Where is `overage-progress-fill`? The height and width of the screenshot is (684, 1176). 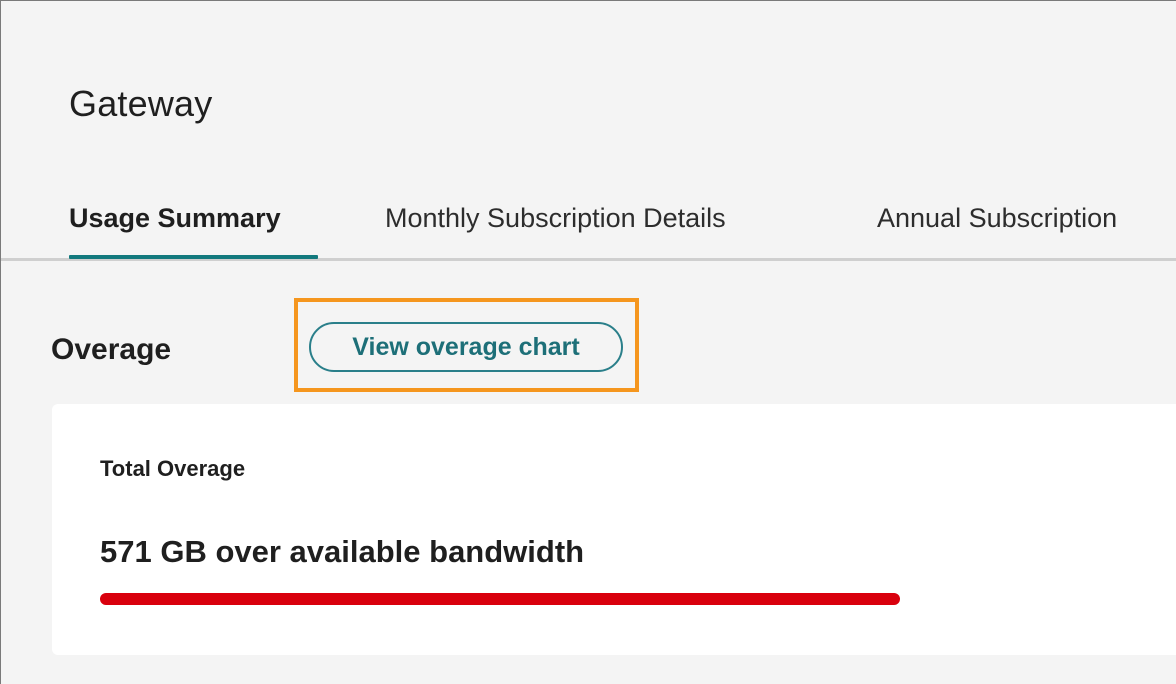 overage-progress-fill is located at coordinates (500, 599).